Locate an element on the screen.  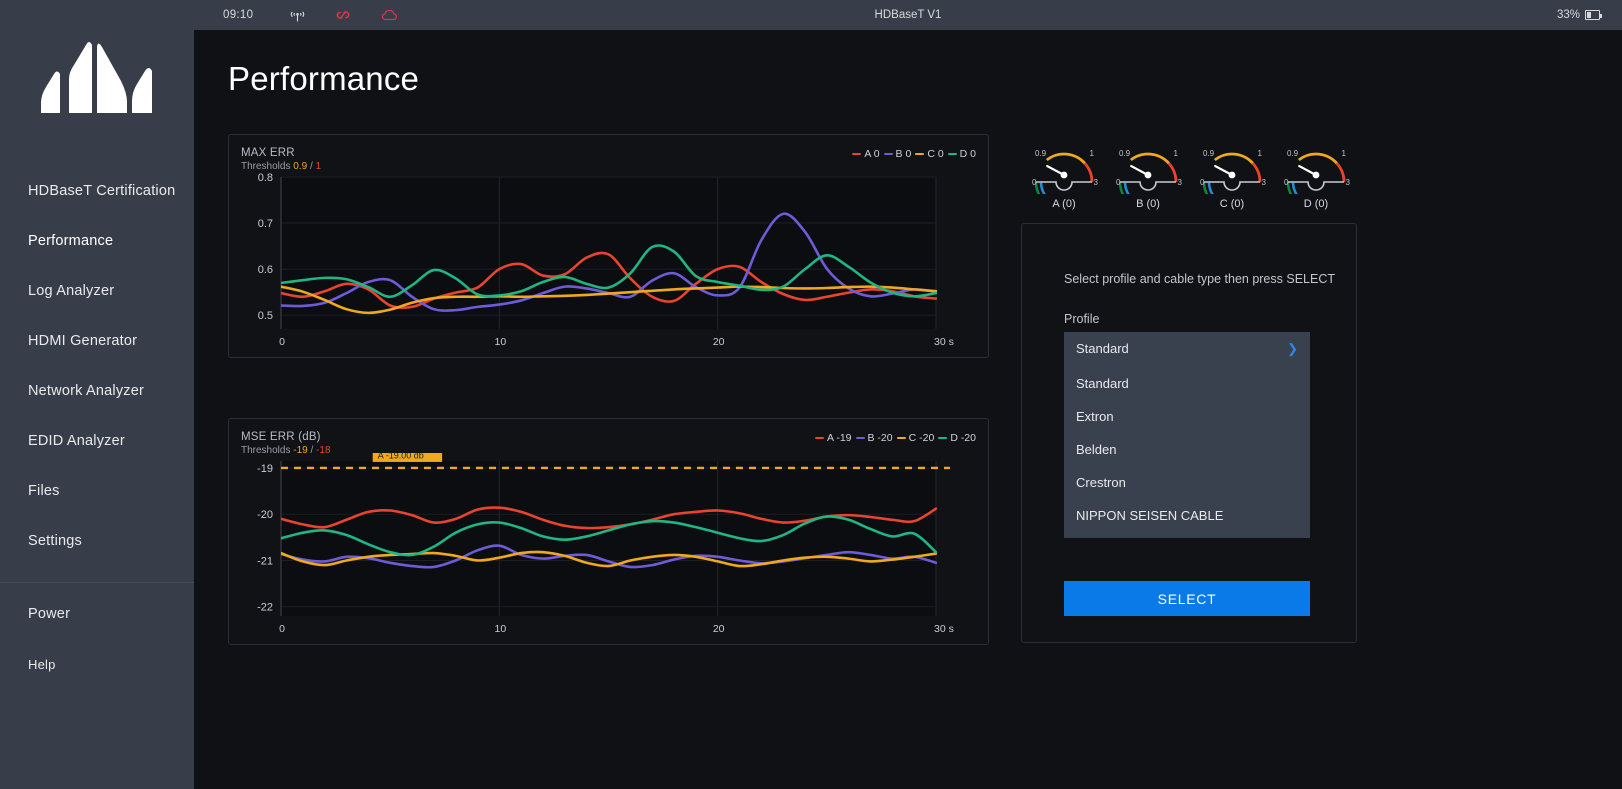
sidebar-item-edid-analyzer: EDID Analyzer is located at coordinates (97, 441).